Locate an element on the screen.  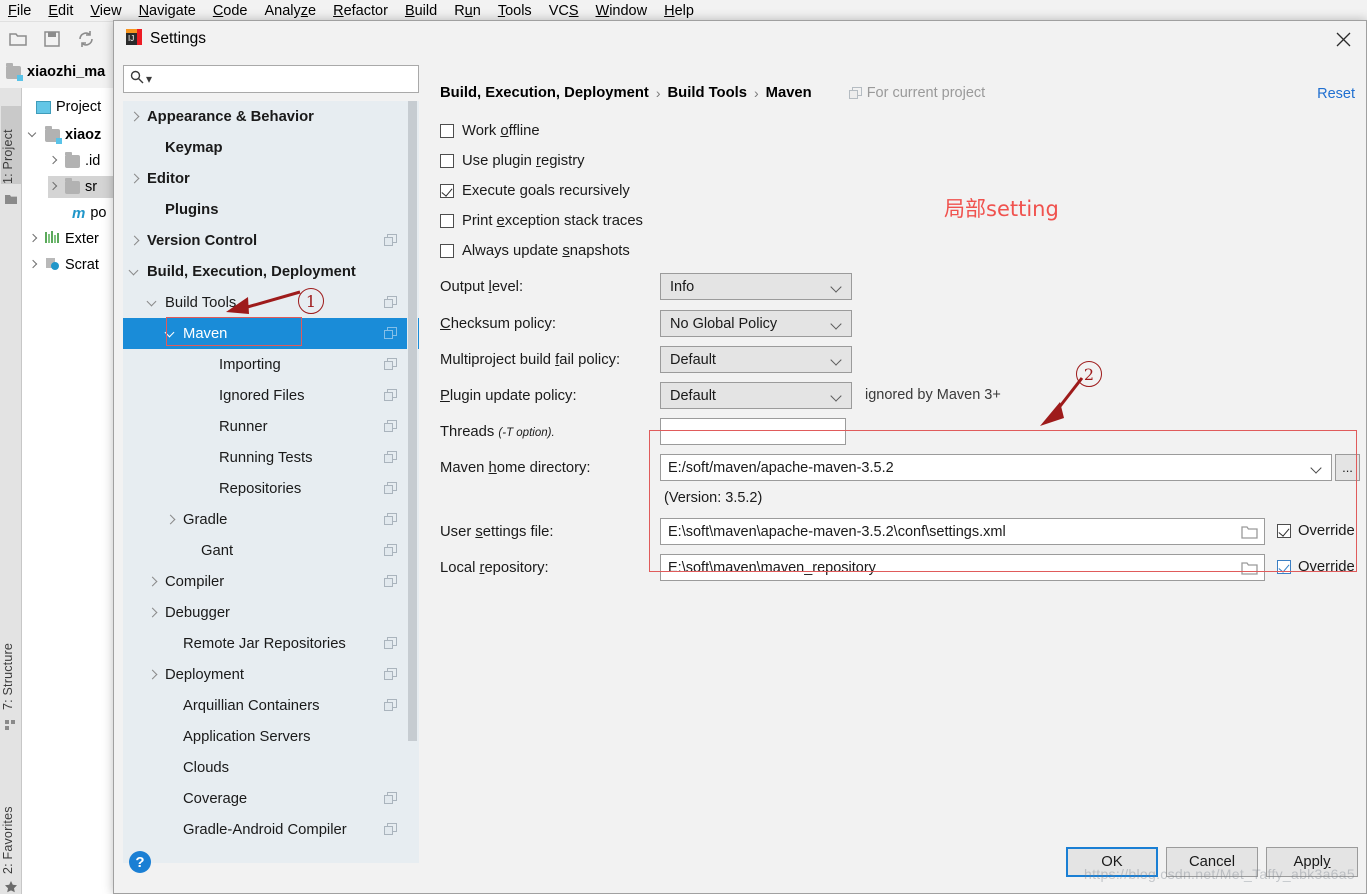
ide-node-pom: m po is located at coordinates (89, 213).